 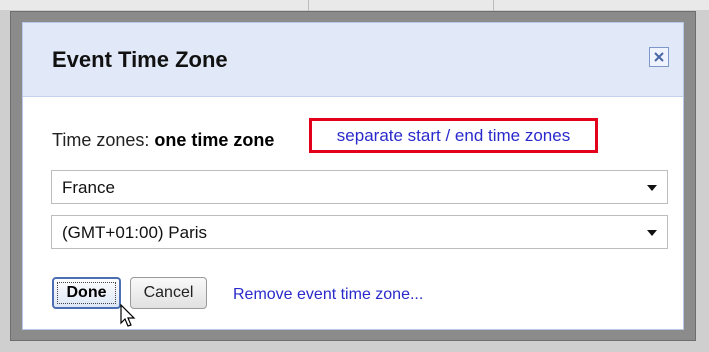 I want to click on focus-ring, so click(x=86, y=293).